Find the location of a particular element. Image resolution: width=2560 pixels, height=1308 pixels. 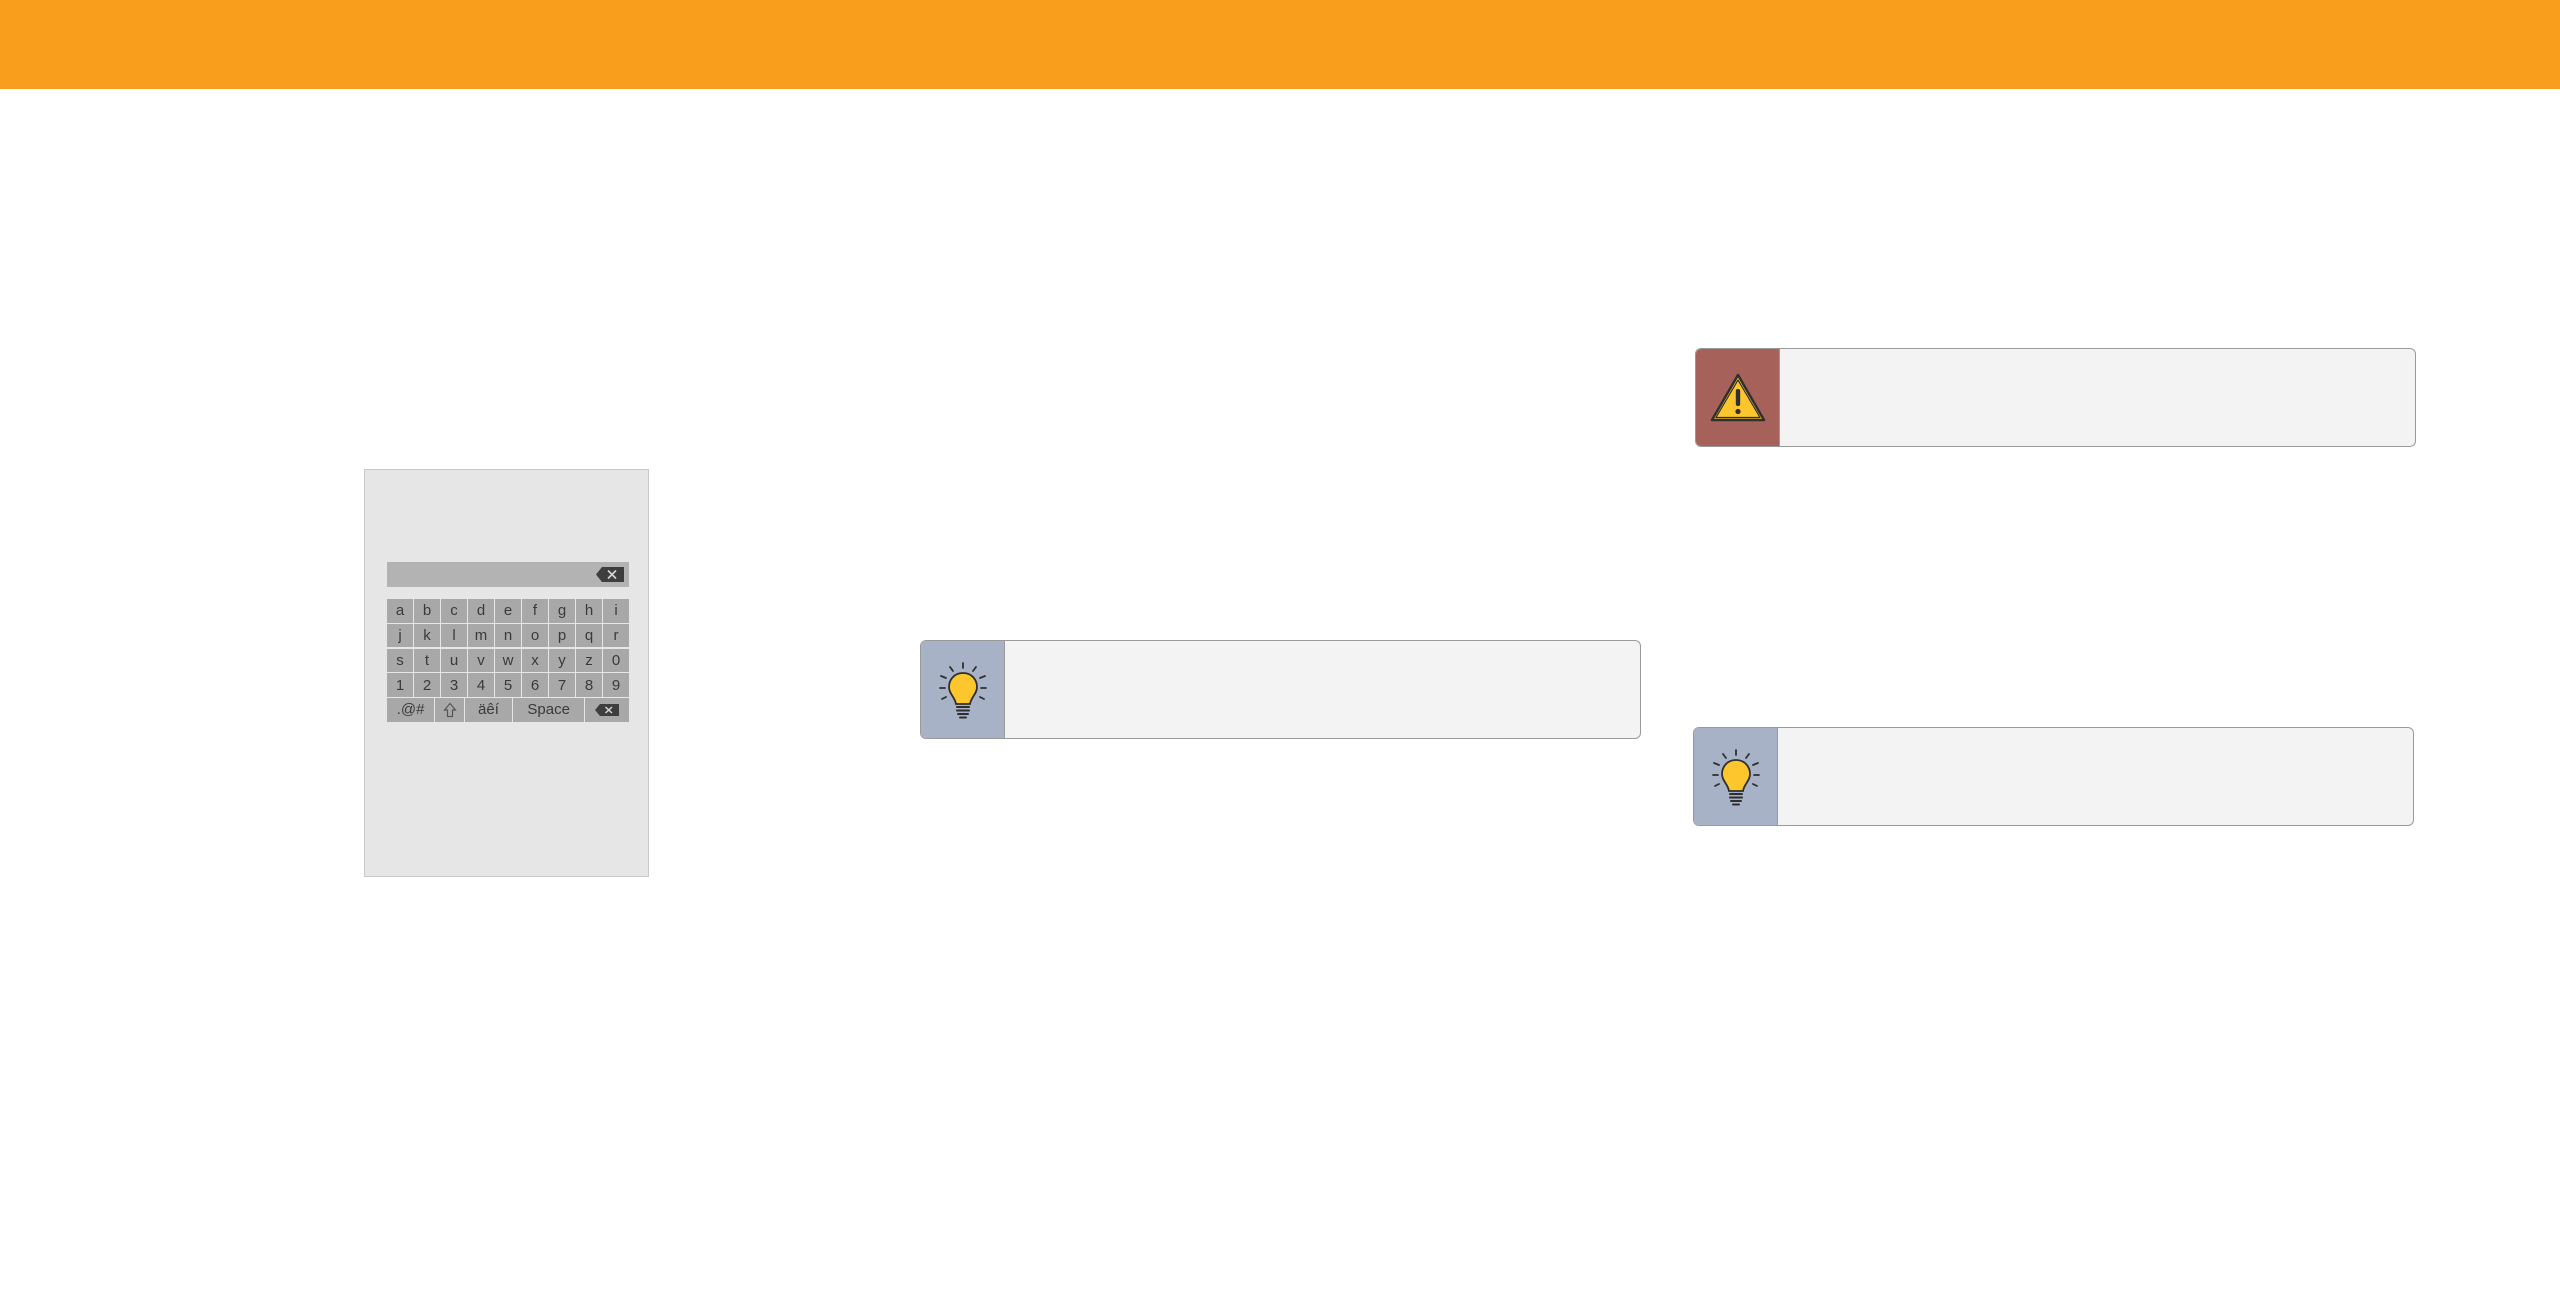

backspace-key is located at coordinates (607, 710).